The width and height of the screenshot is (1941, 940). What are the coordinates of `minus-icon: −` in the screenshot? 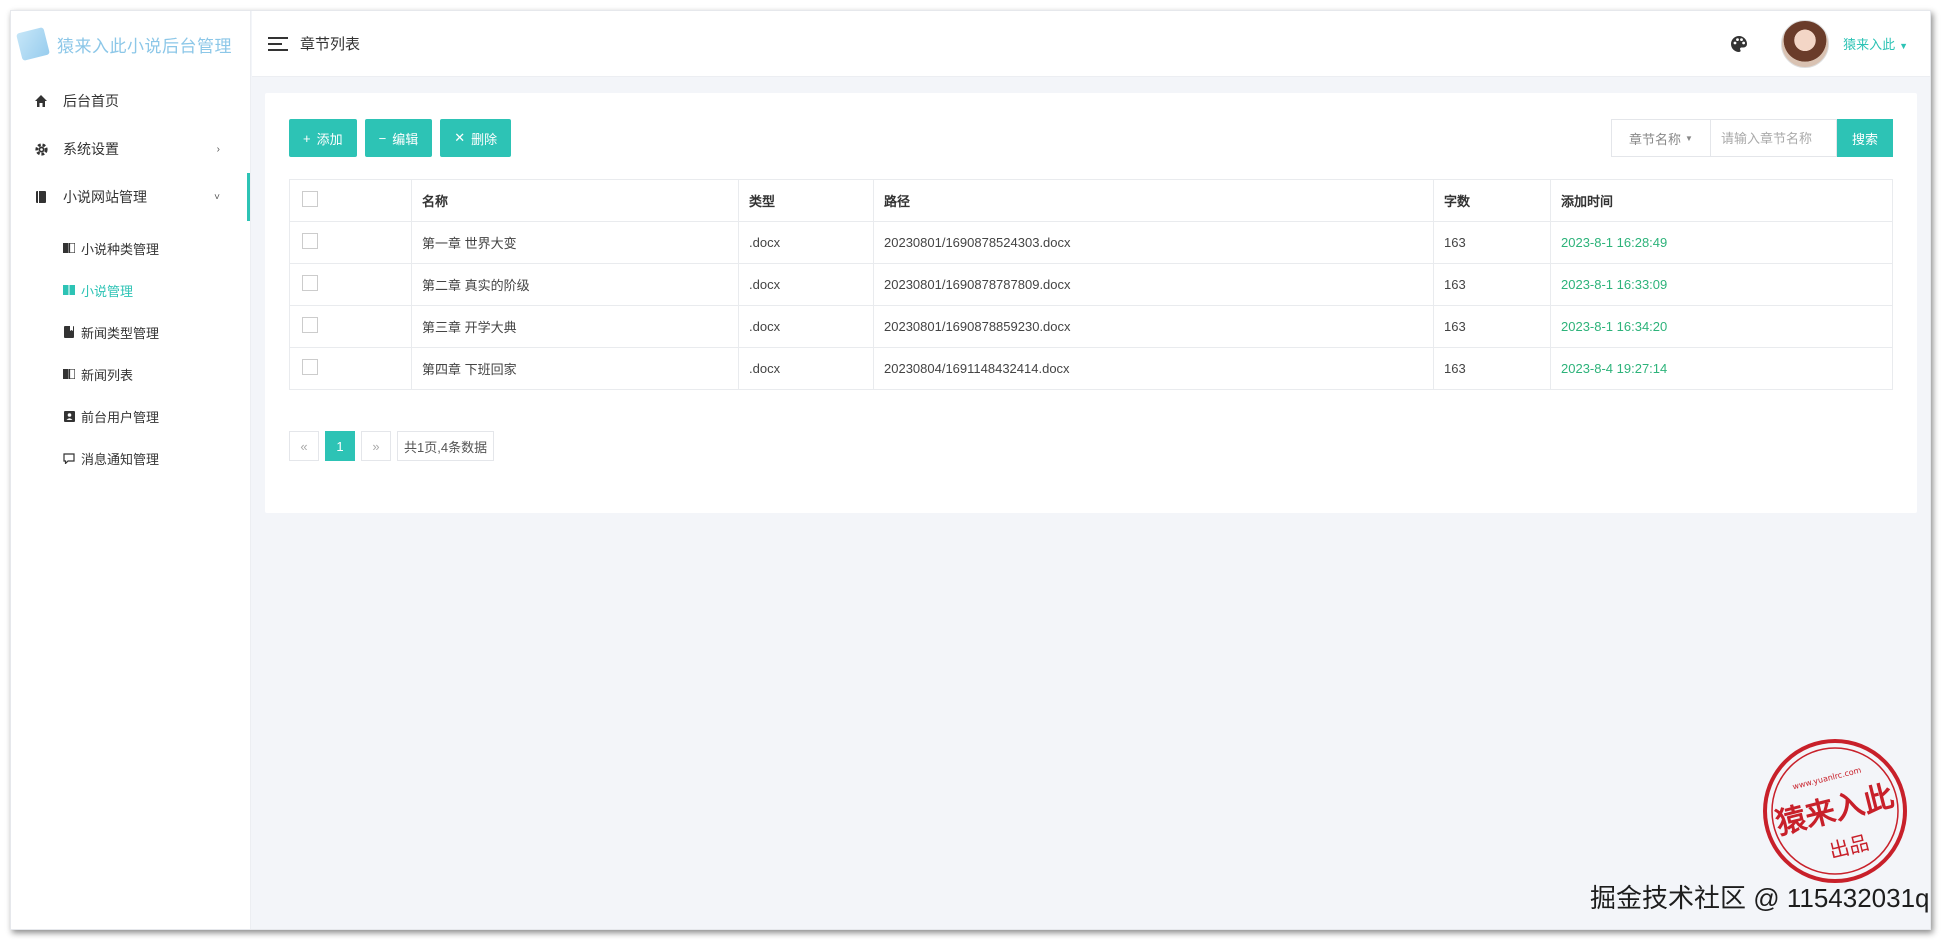 It's located at (382, 138).